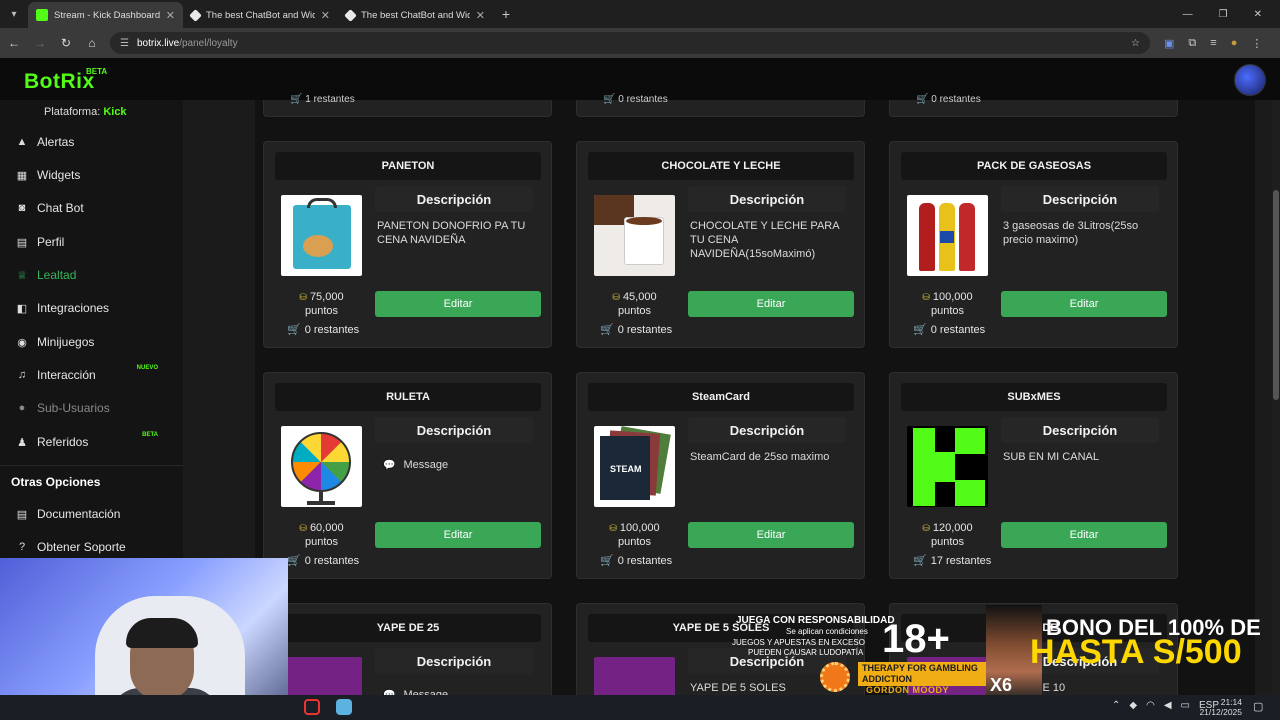 This screenshot has width=1280, height=720. I want to click on menu-dots-icon: ⋮, so click(1256, 43).